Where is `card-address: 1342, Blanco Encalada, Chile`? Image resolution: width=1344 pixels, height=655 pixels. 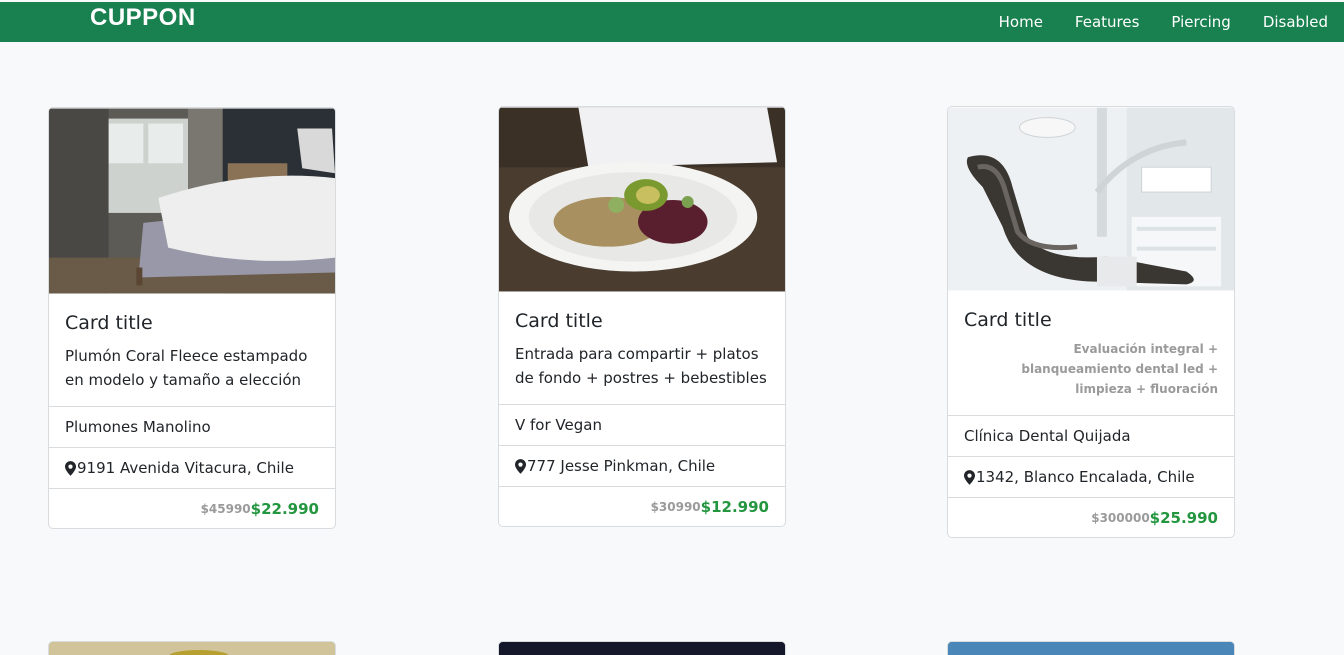 card-address: 1342, Blanco Encalada, Chile is located at coordinates (1091, 476).